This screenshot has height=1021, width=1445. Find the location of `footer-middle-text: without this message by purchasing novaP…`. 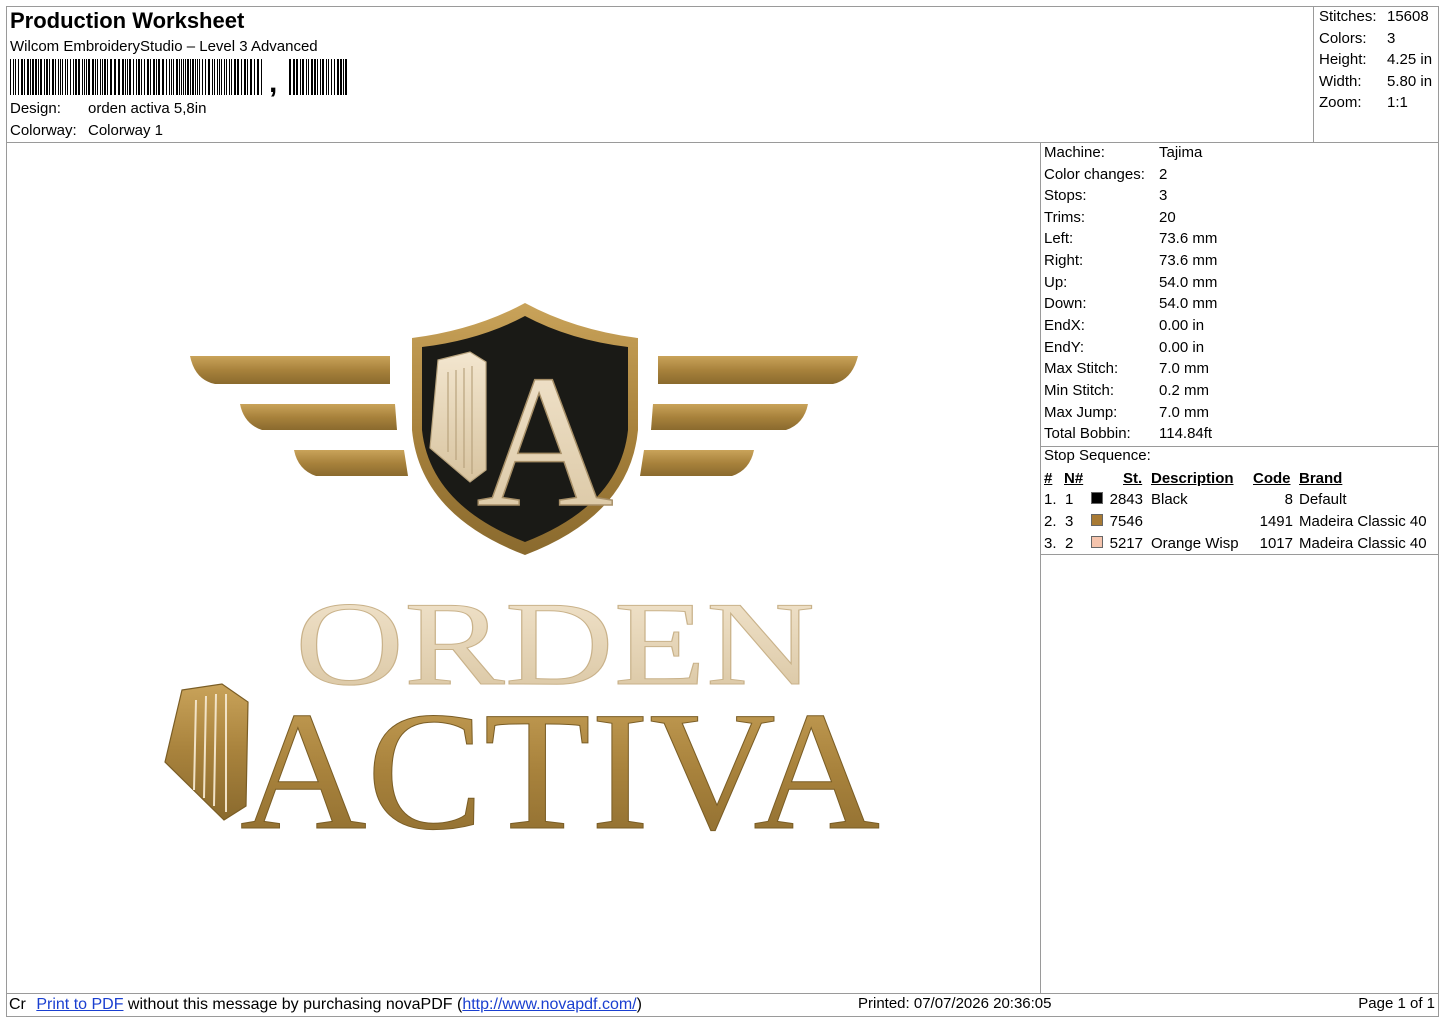

footer-middle-text: without this message by purchasing novaP… is located at coordinates (293, 1004).